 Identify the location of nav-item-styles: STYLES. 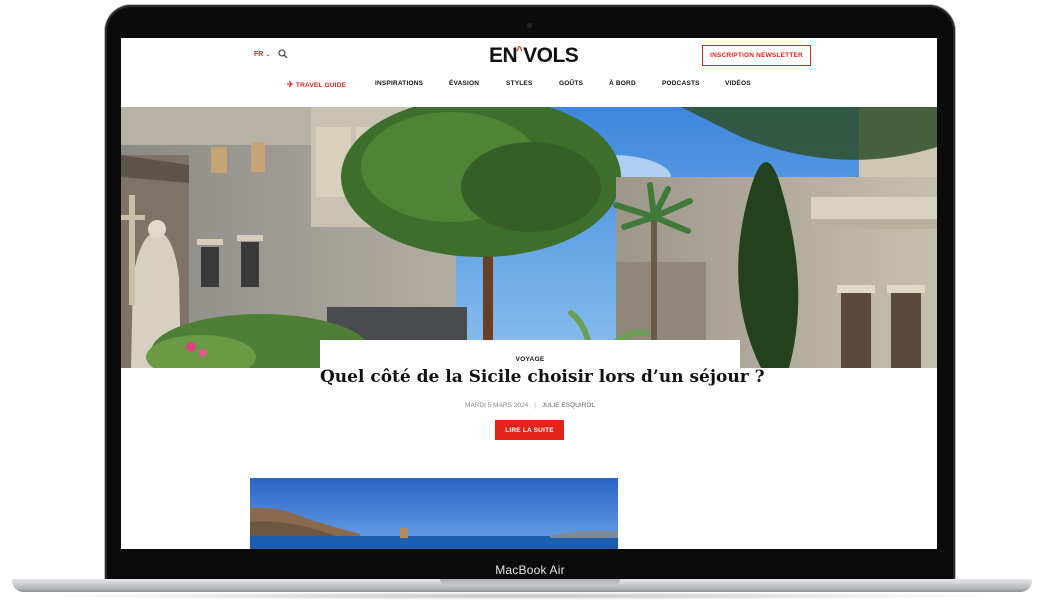
(519, 83).